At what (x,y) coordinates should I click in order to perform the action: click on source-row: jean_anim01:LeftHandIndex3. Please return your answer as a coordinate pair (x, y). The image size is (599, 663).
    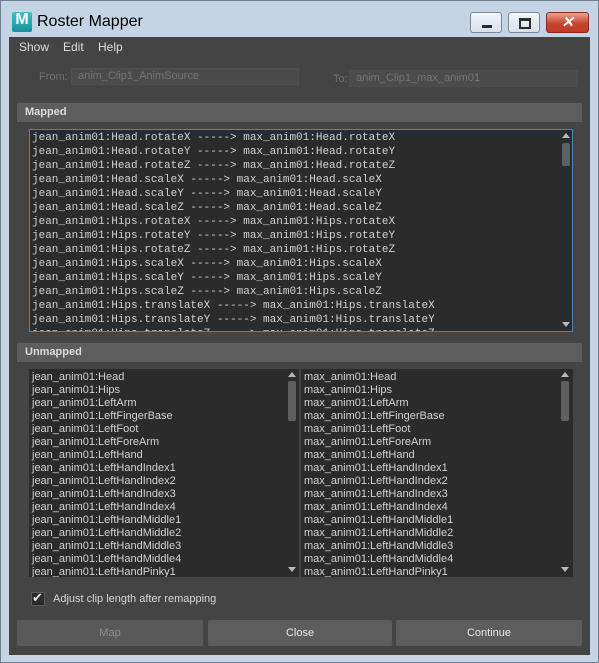
    Looking at the image, I should click on (104, 494).